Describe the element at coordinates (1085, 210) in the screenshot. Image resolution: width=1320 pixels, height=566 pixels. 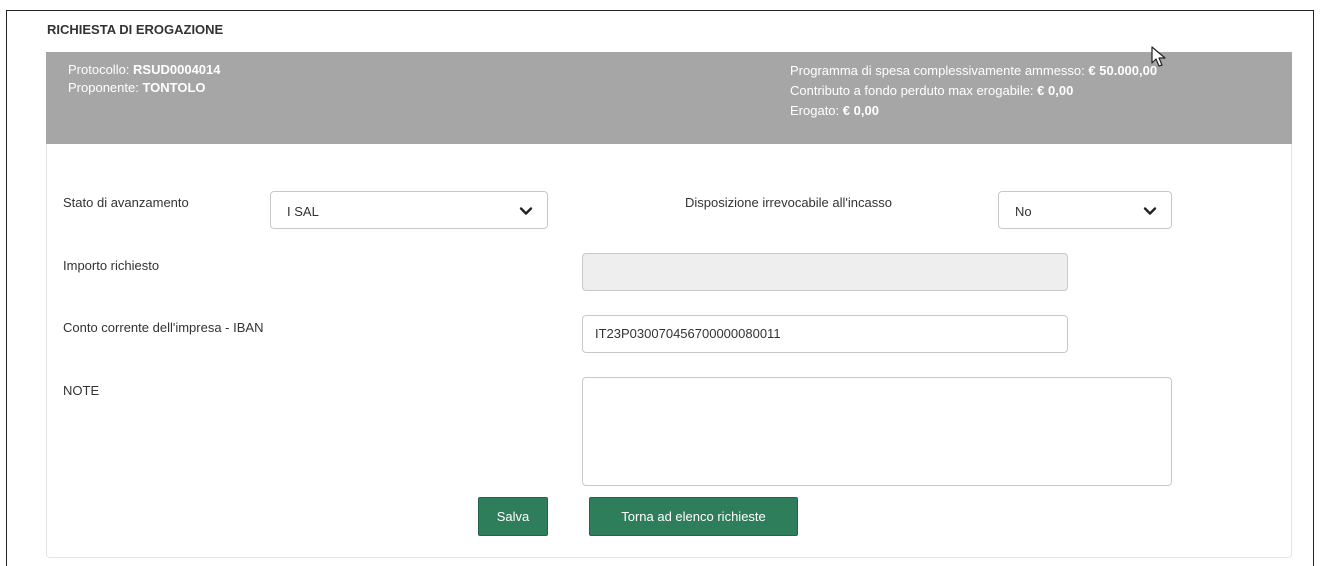
I see `disposizione-select: No` at that location.